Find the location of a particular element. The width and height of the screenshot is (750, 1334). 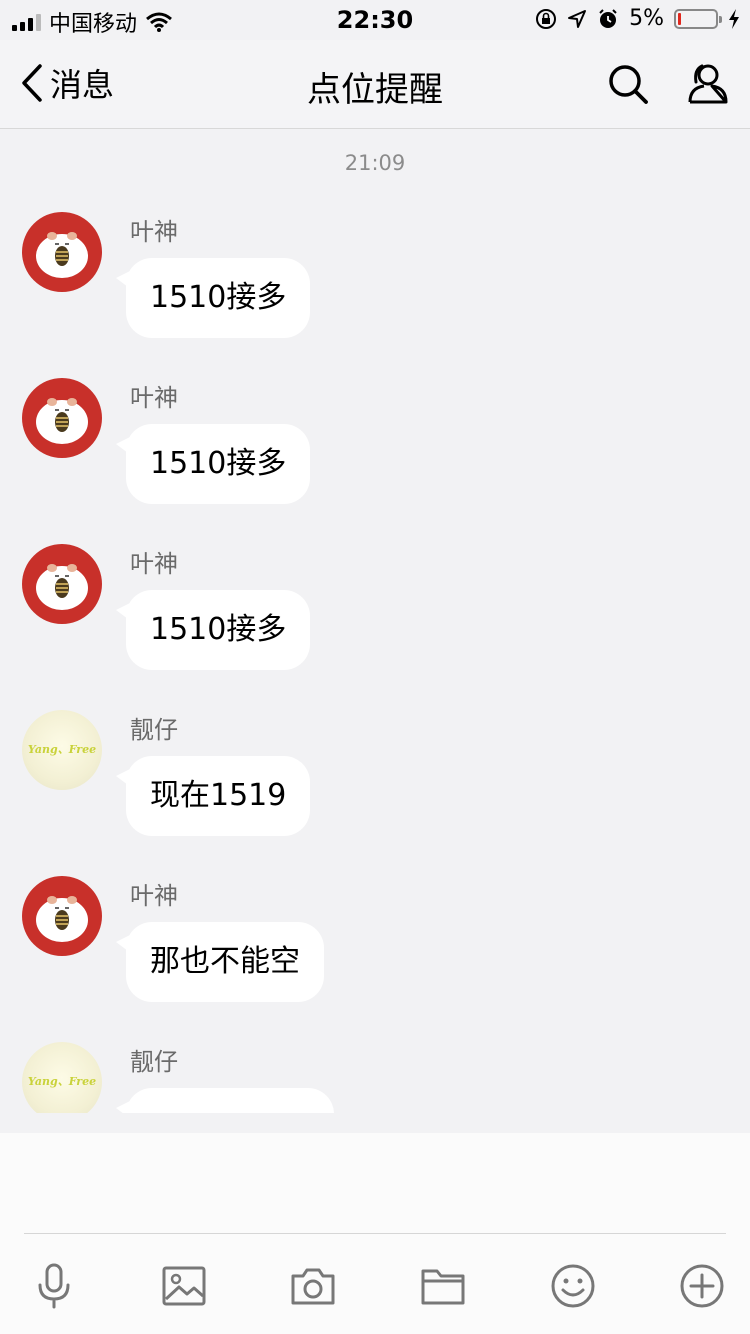

status-bar: 中国移动 22:30 5% is located at coordinates (375, 20).